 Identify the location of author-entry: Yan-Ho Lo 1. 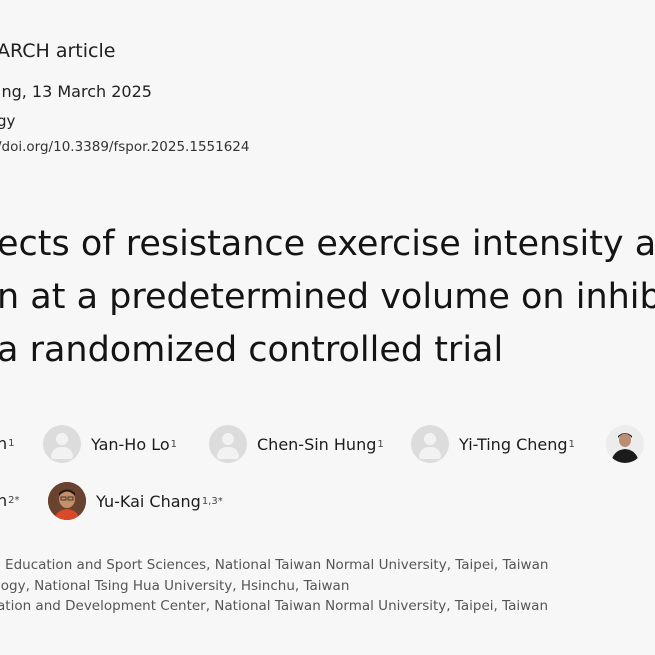
(110, 444).